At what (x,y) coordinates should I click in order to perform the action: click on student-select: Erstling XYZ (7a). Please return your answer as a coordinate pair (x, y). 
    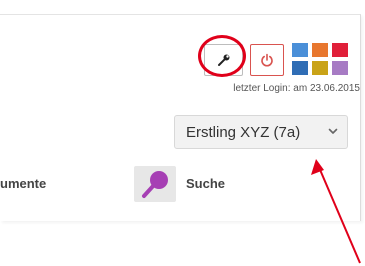
    Looking at the image, I should click on (261, 132).